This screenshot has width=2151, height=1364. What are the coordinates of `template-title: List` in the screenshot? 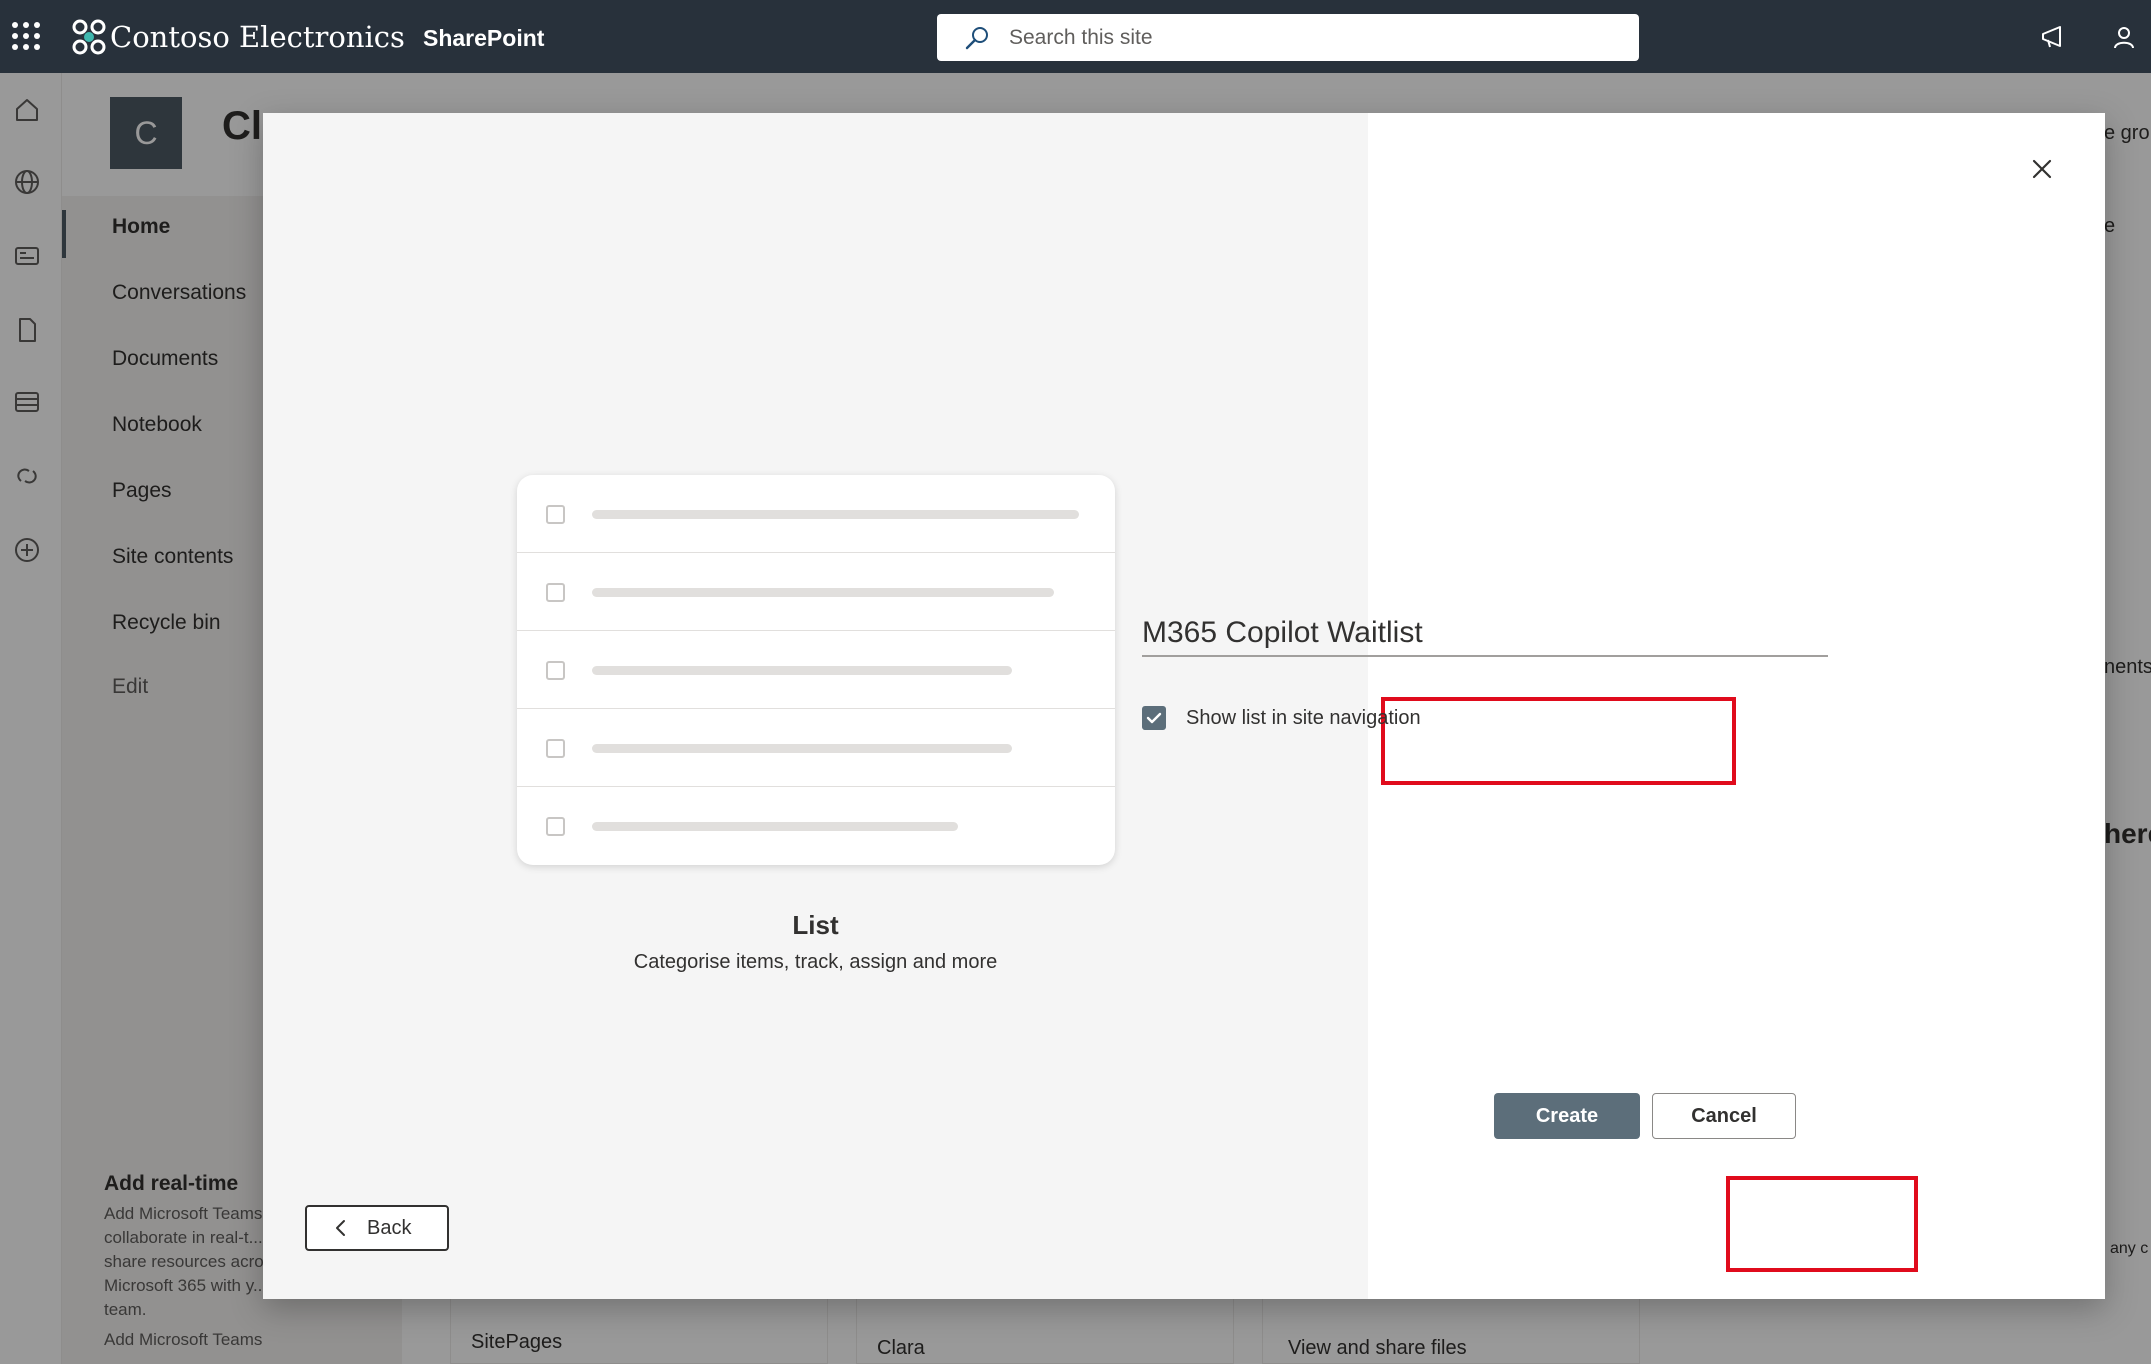 It's located at (815, 925).